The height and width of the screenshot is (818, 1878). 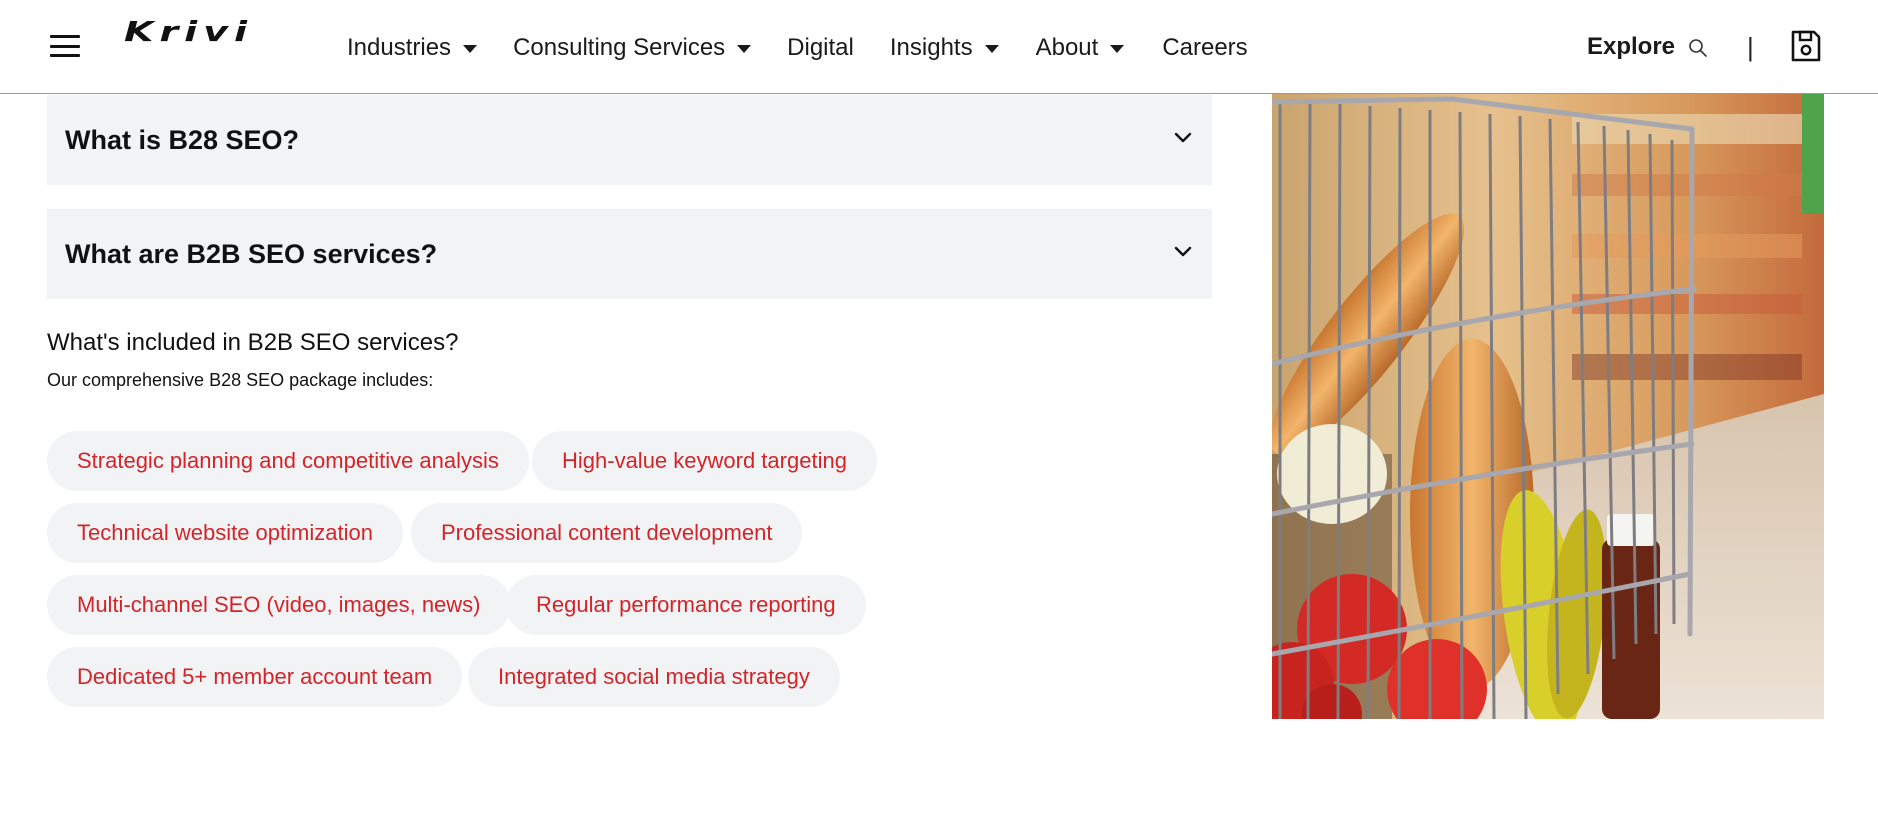 What do you see at coordinates (253, 342) in the screenshot?
I see `services-heading: What's included in B2B SEO services?` at bounding box center [253, 342].